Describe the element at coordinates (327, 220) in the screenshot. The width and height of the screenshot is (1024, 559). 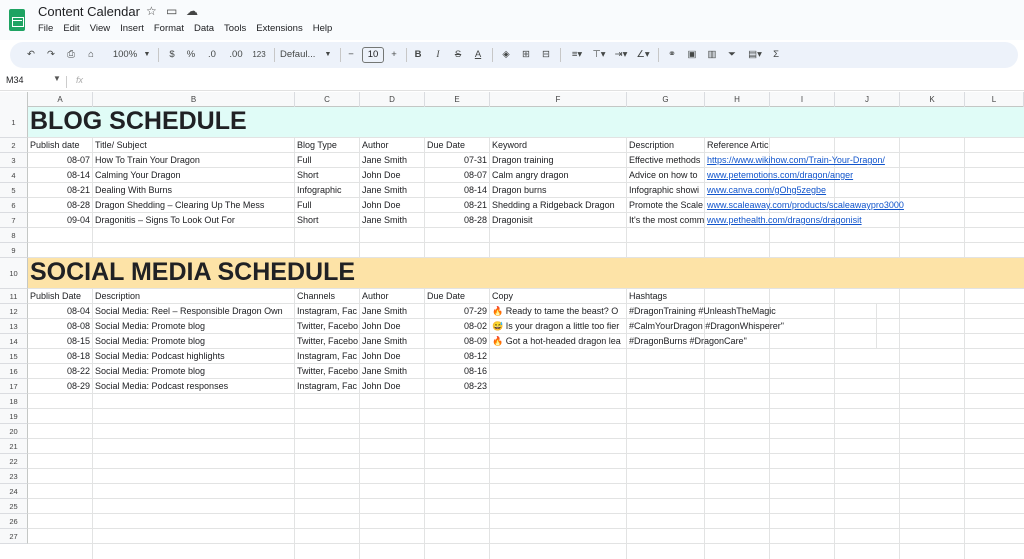
I see `cell: Short` at that location.